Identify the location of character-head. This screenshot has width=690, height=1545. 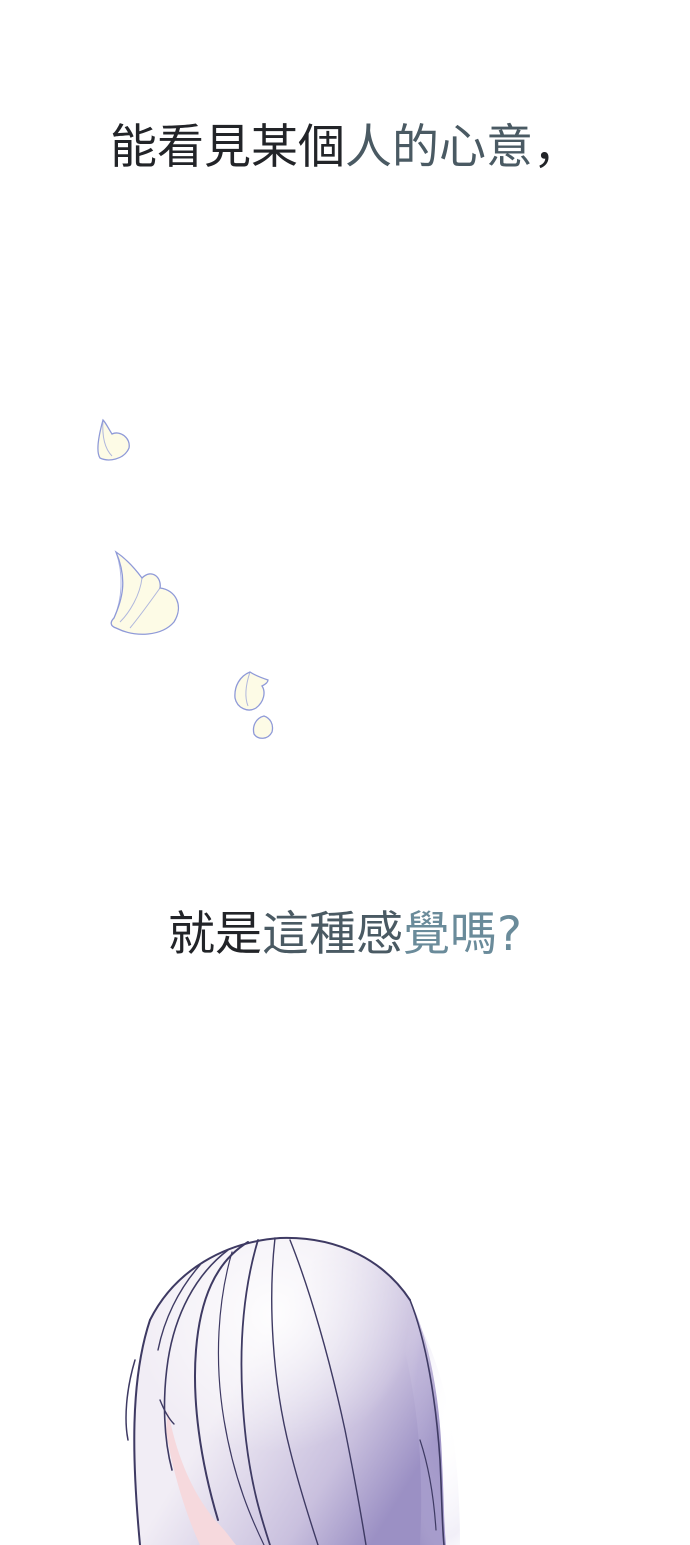
(292, 1390).